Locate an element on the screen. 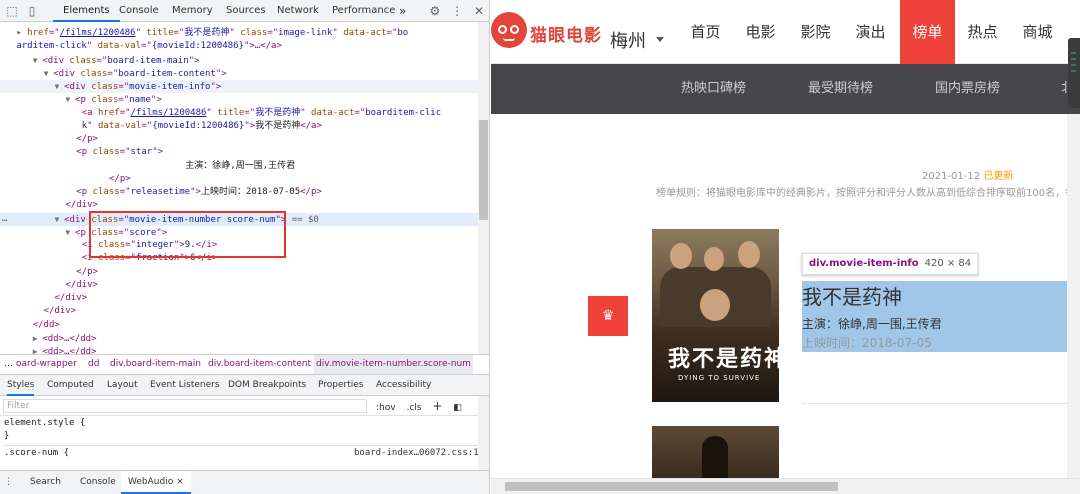 This screenshot has height=494, width=1080. inspect-icon: ⬚ is located at coordinates (12, 11).